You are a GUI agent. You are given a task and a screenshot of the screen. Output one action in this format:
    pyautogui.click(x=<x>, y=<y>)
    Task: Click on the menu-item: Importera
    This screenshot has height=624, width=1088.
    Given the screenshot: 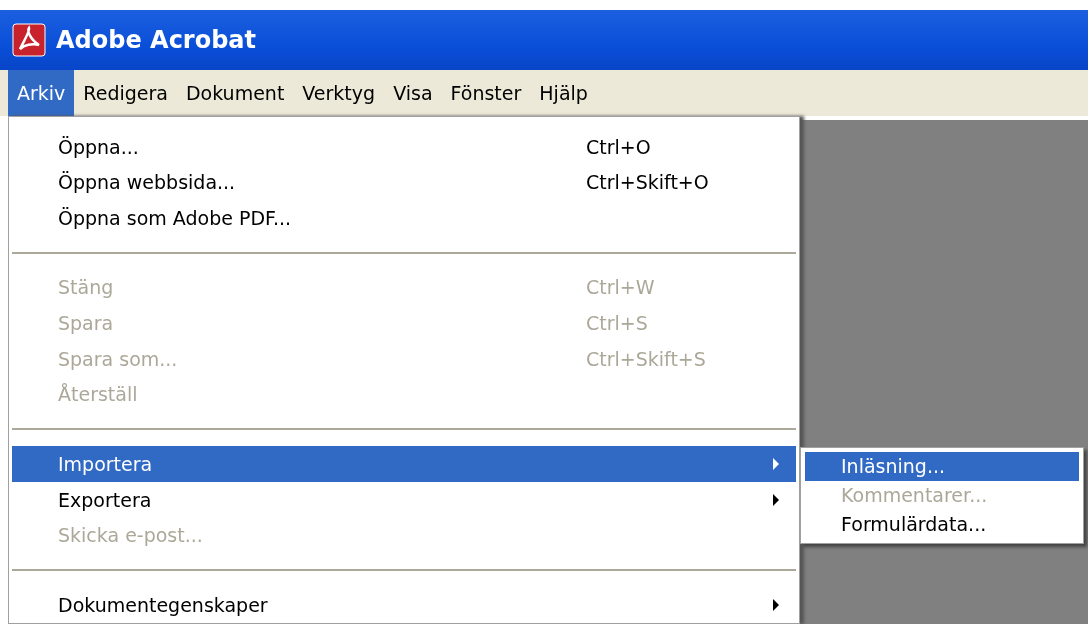 What is the action you would take?
    pyautogui.click(x=404, y=464)
    